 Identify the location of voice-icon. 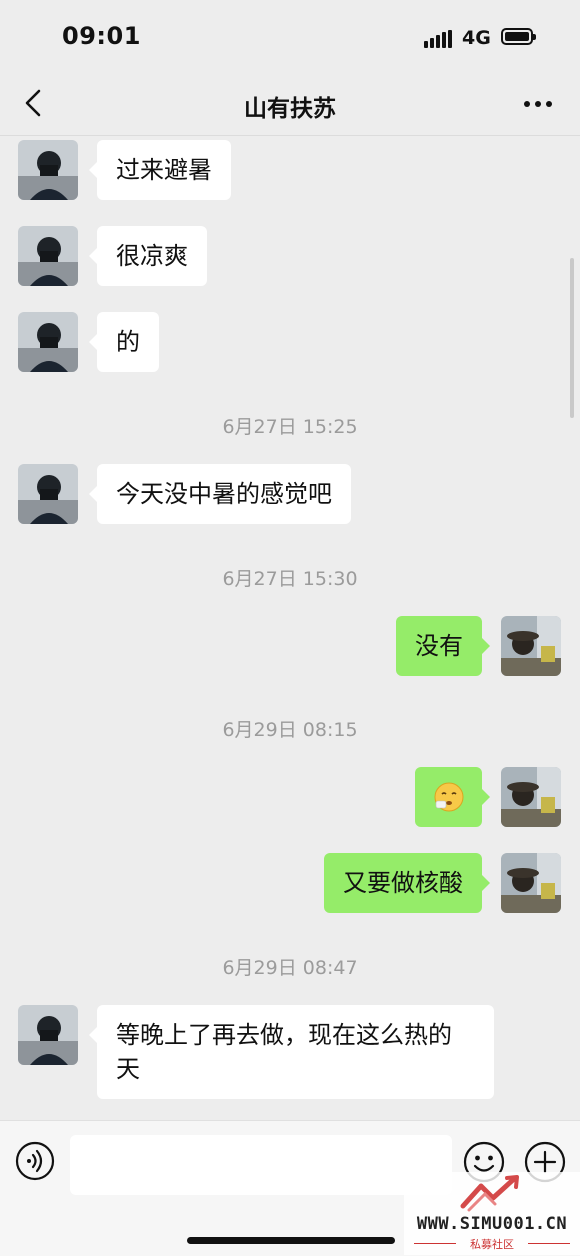
(35, 1161).